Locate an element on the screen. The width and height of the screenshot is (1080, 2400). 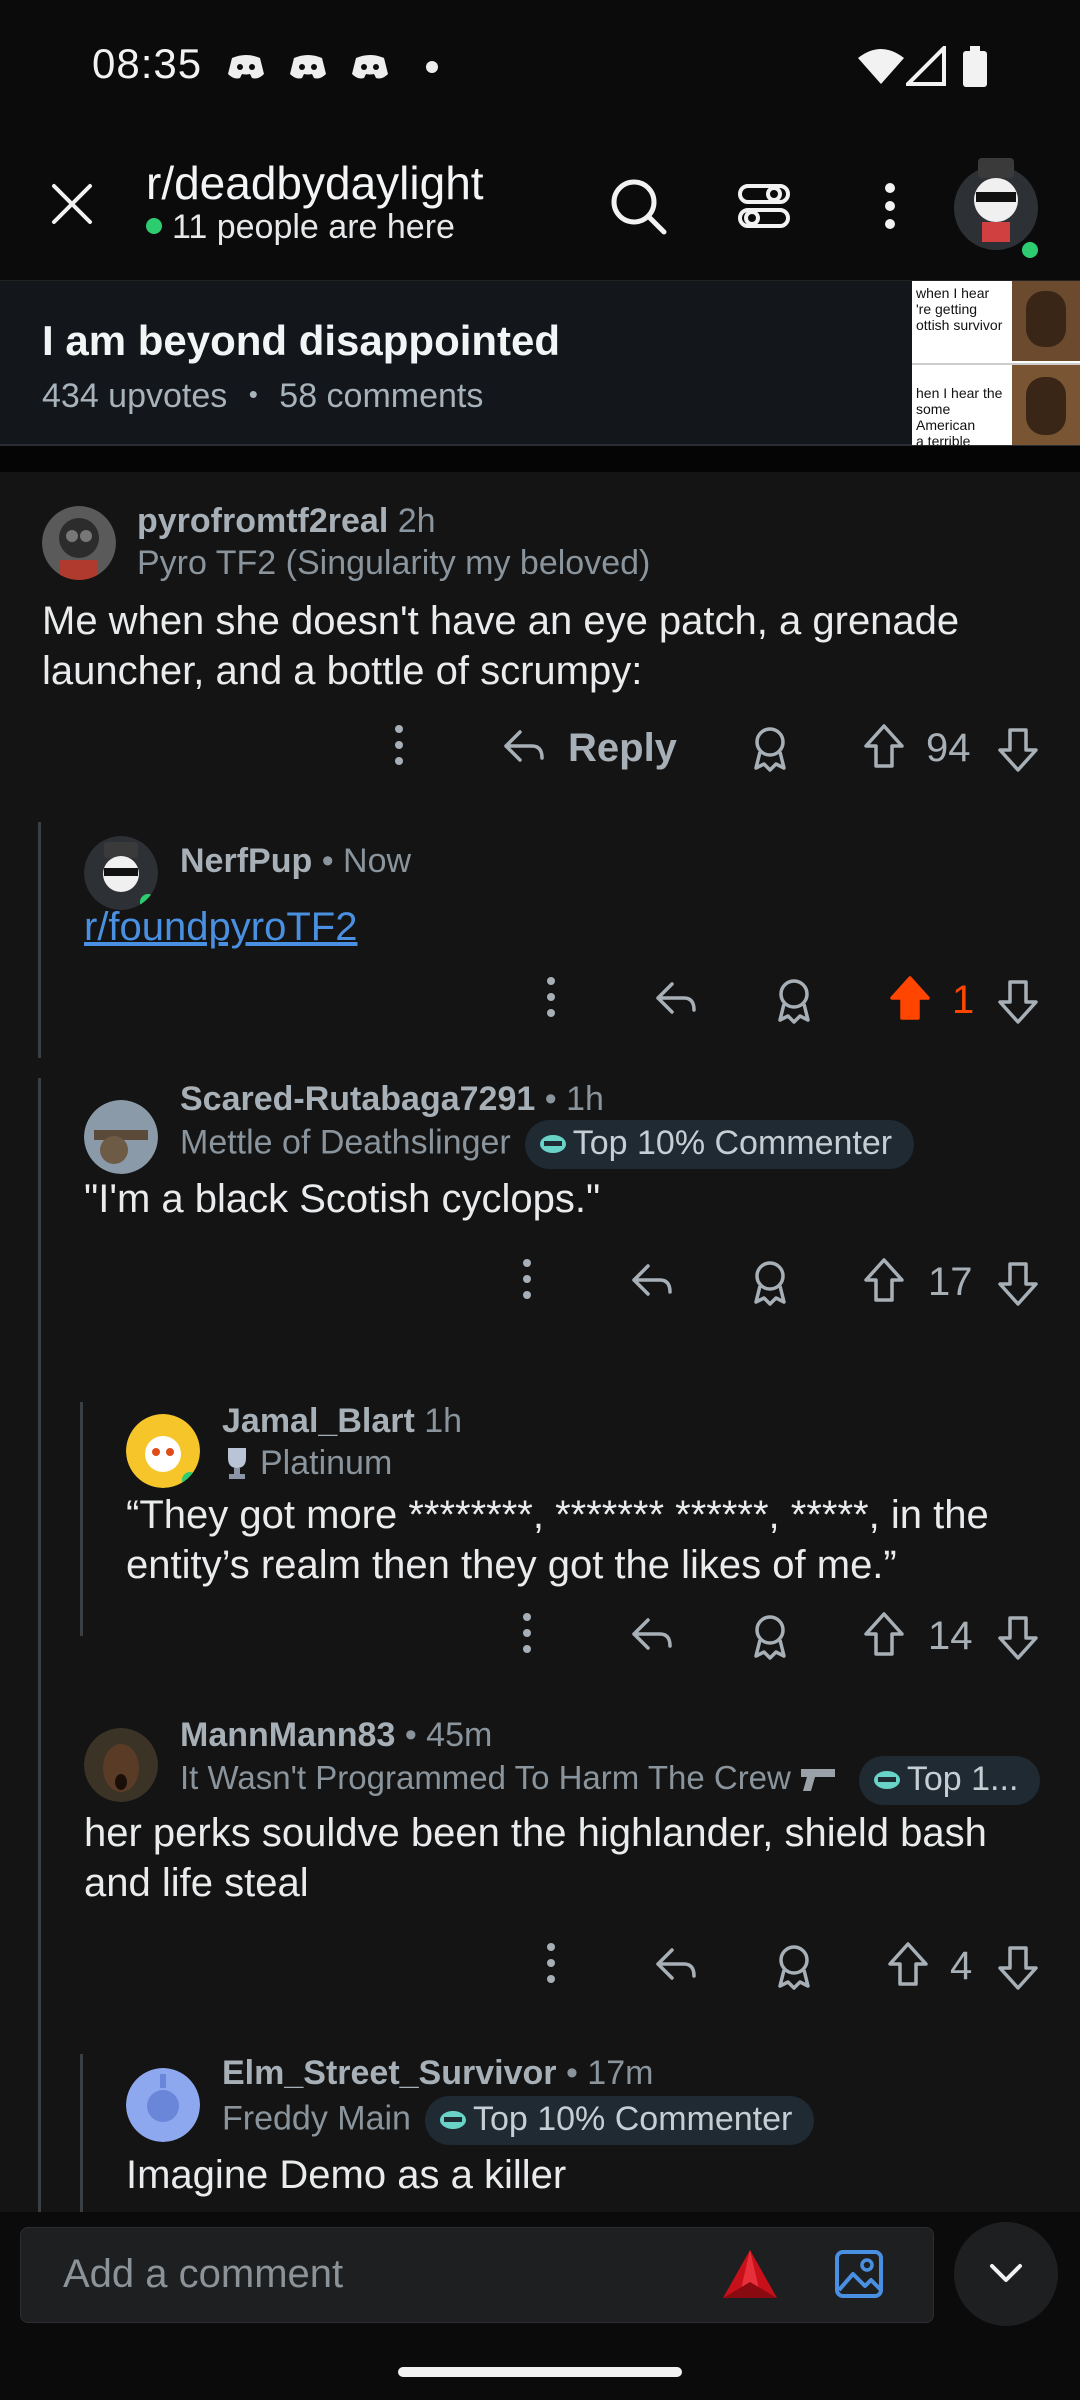
comment-actions: 4 is located at coordinates (540, 1968).